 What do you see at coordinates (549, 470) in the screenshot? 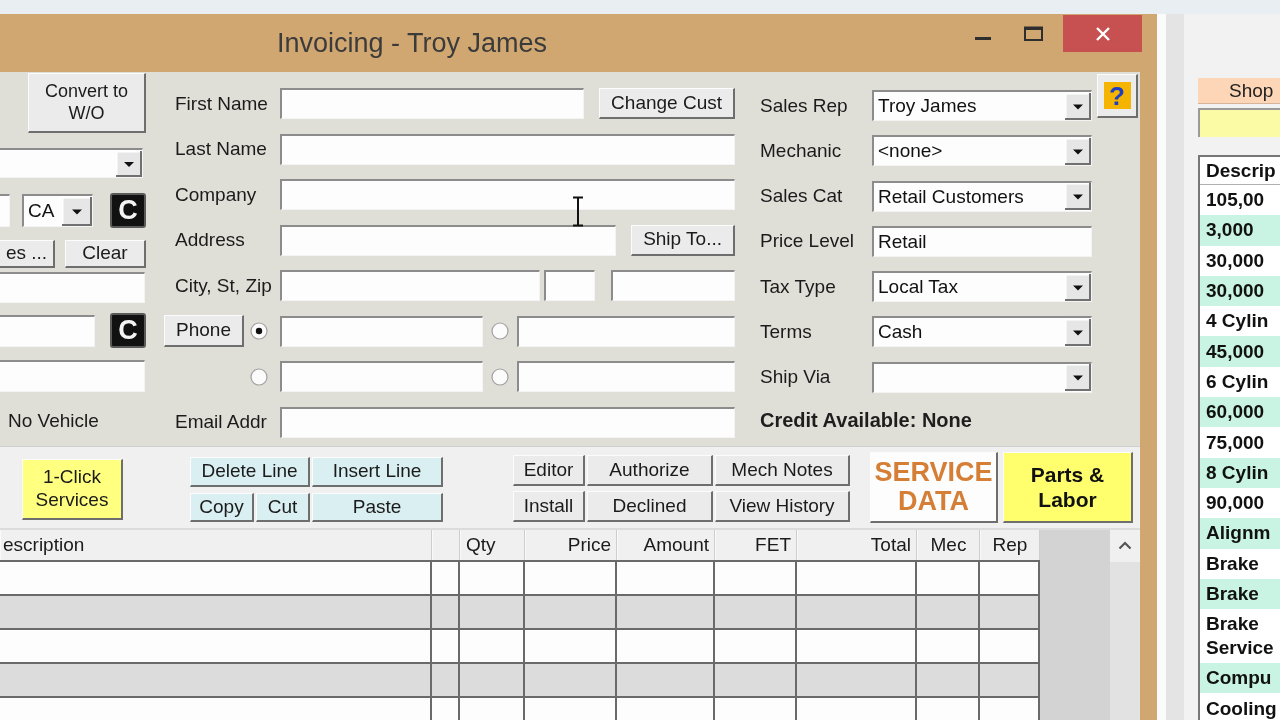
I see `toolbar-button: Editor` at bounding box center [549, 470].